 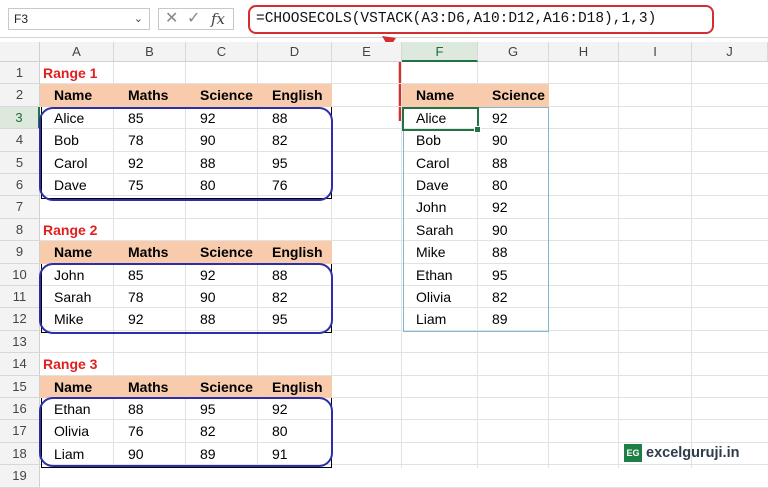 I want to click on confirm-icon: ✓, so click(x=193, y=19).